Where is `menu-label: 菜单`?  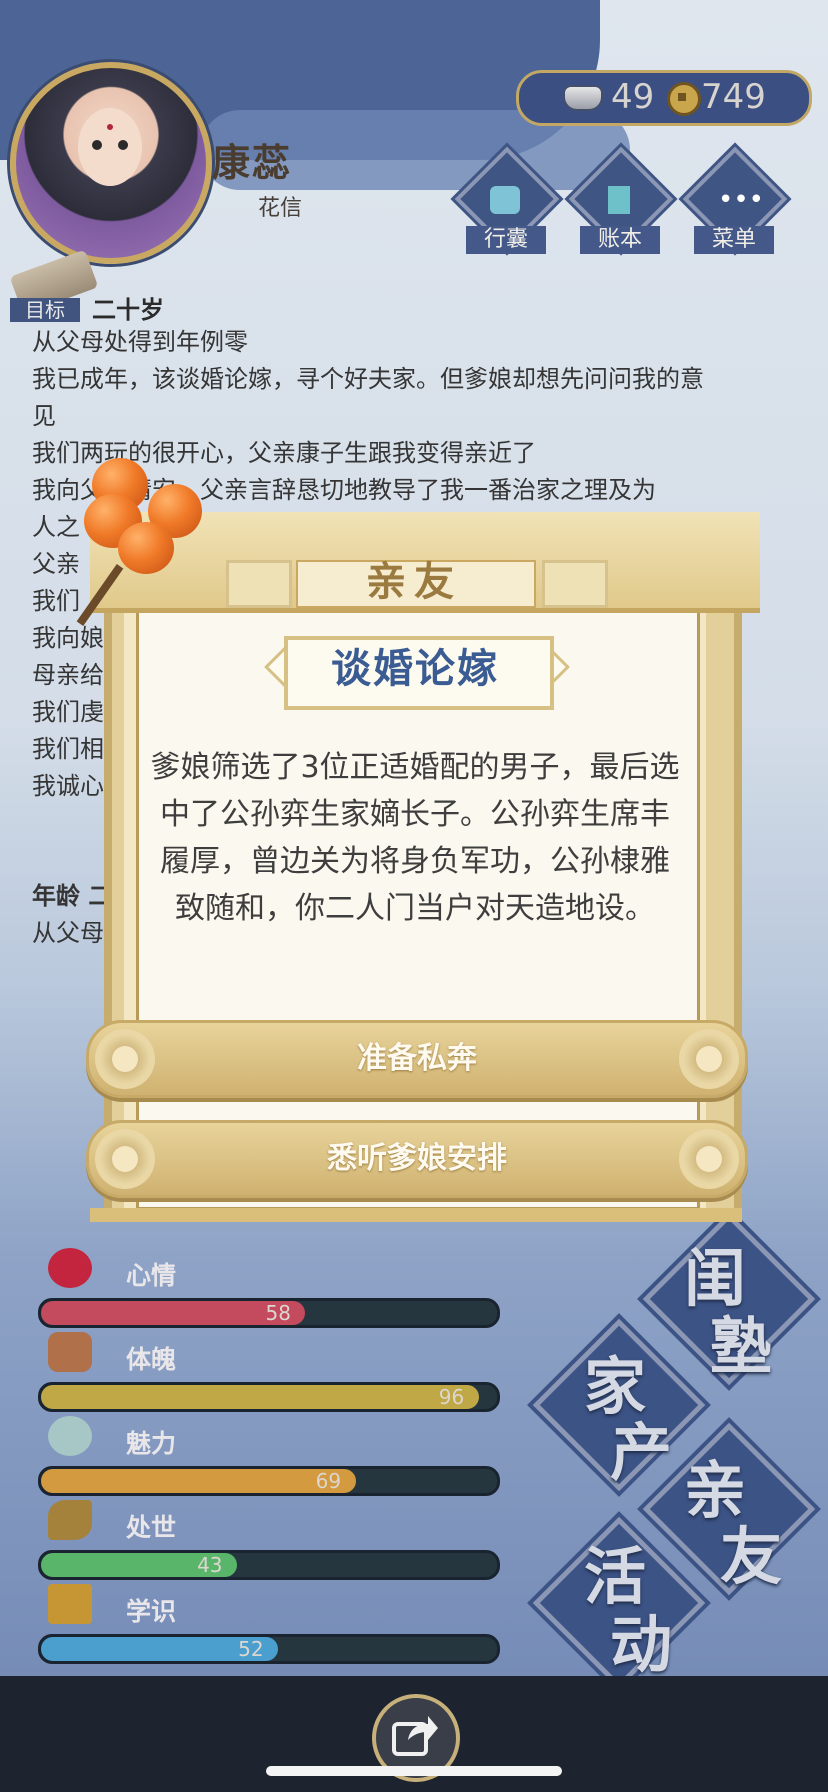
menu-label: 菜单 is located at coordinates (734, 240).